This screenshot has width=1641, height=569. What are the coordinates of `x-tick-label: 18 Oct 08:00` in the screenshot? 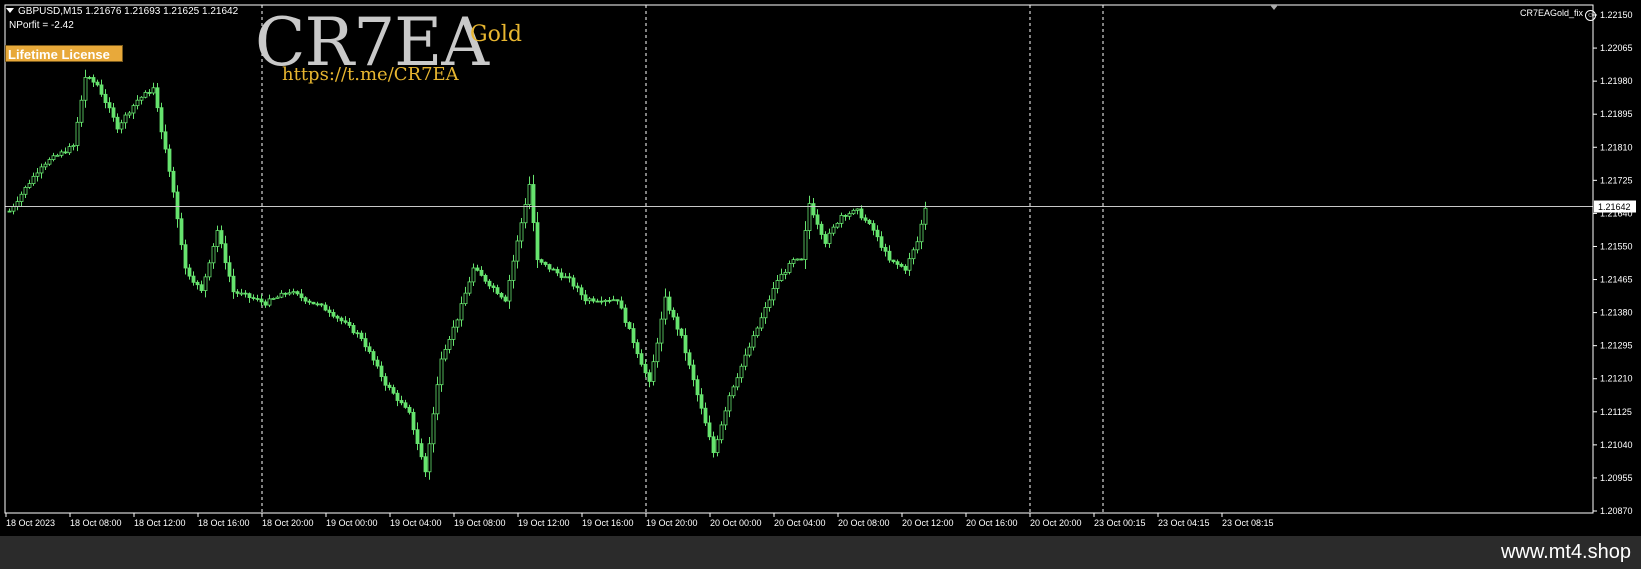 It's located at (96, 523).